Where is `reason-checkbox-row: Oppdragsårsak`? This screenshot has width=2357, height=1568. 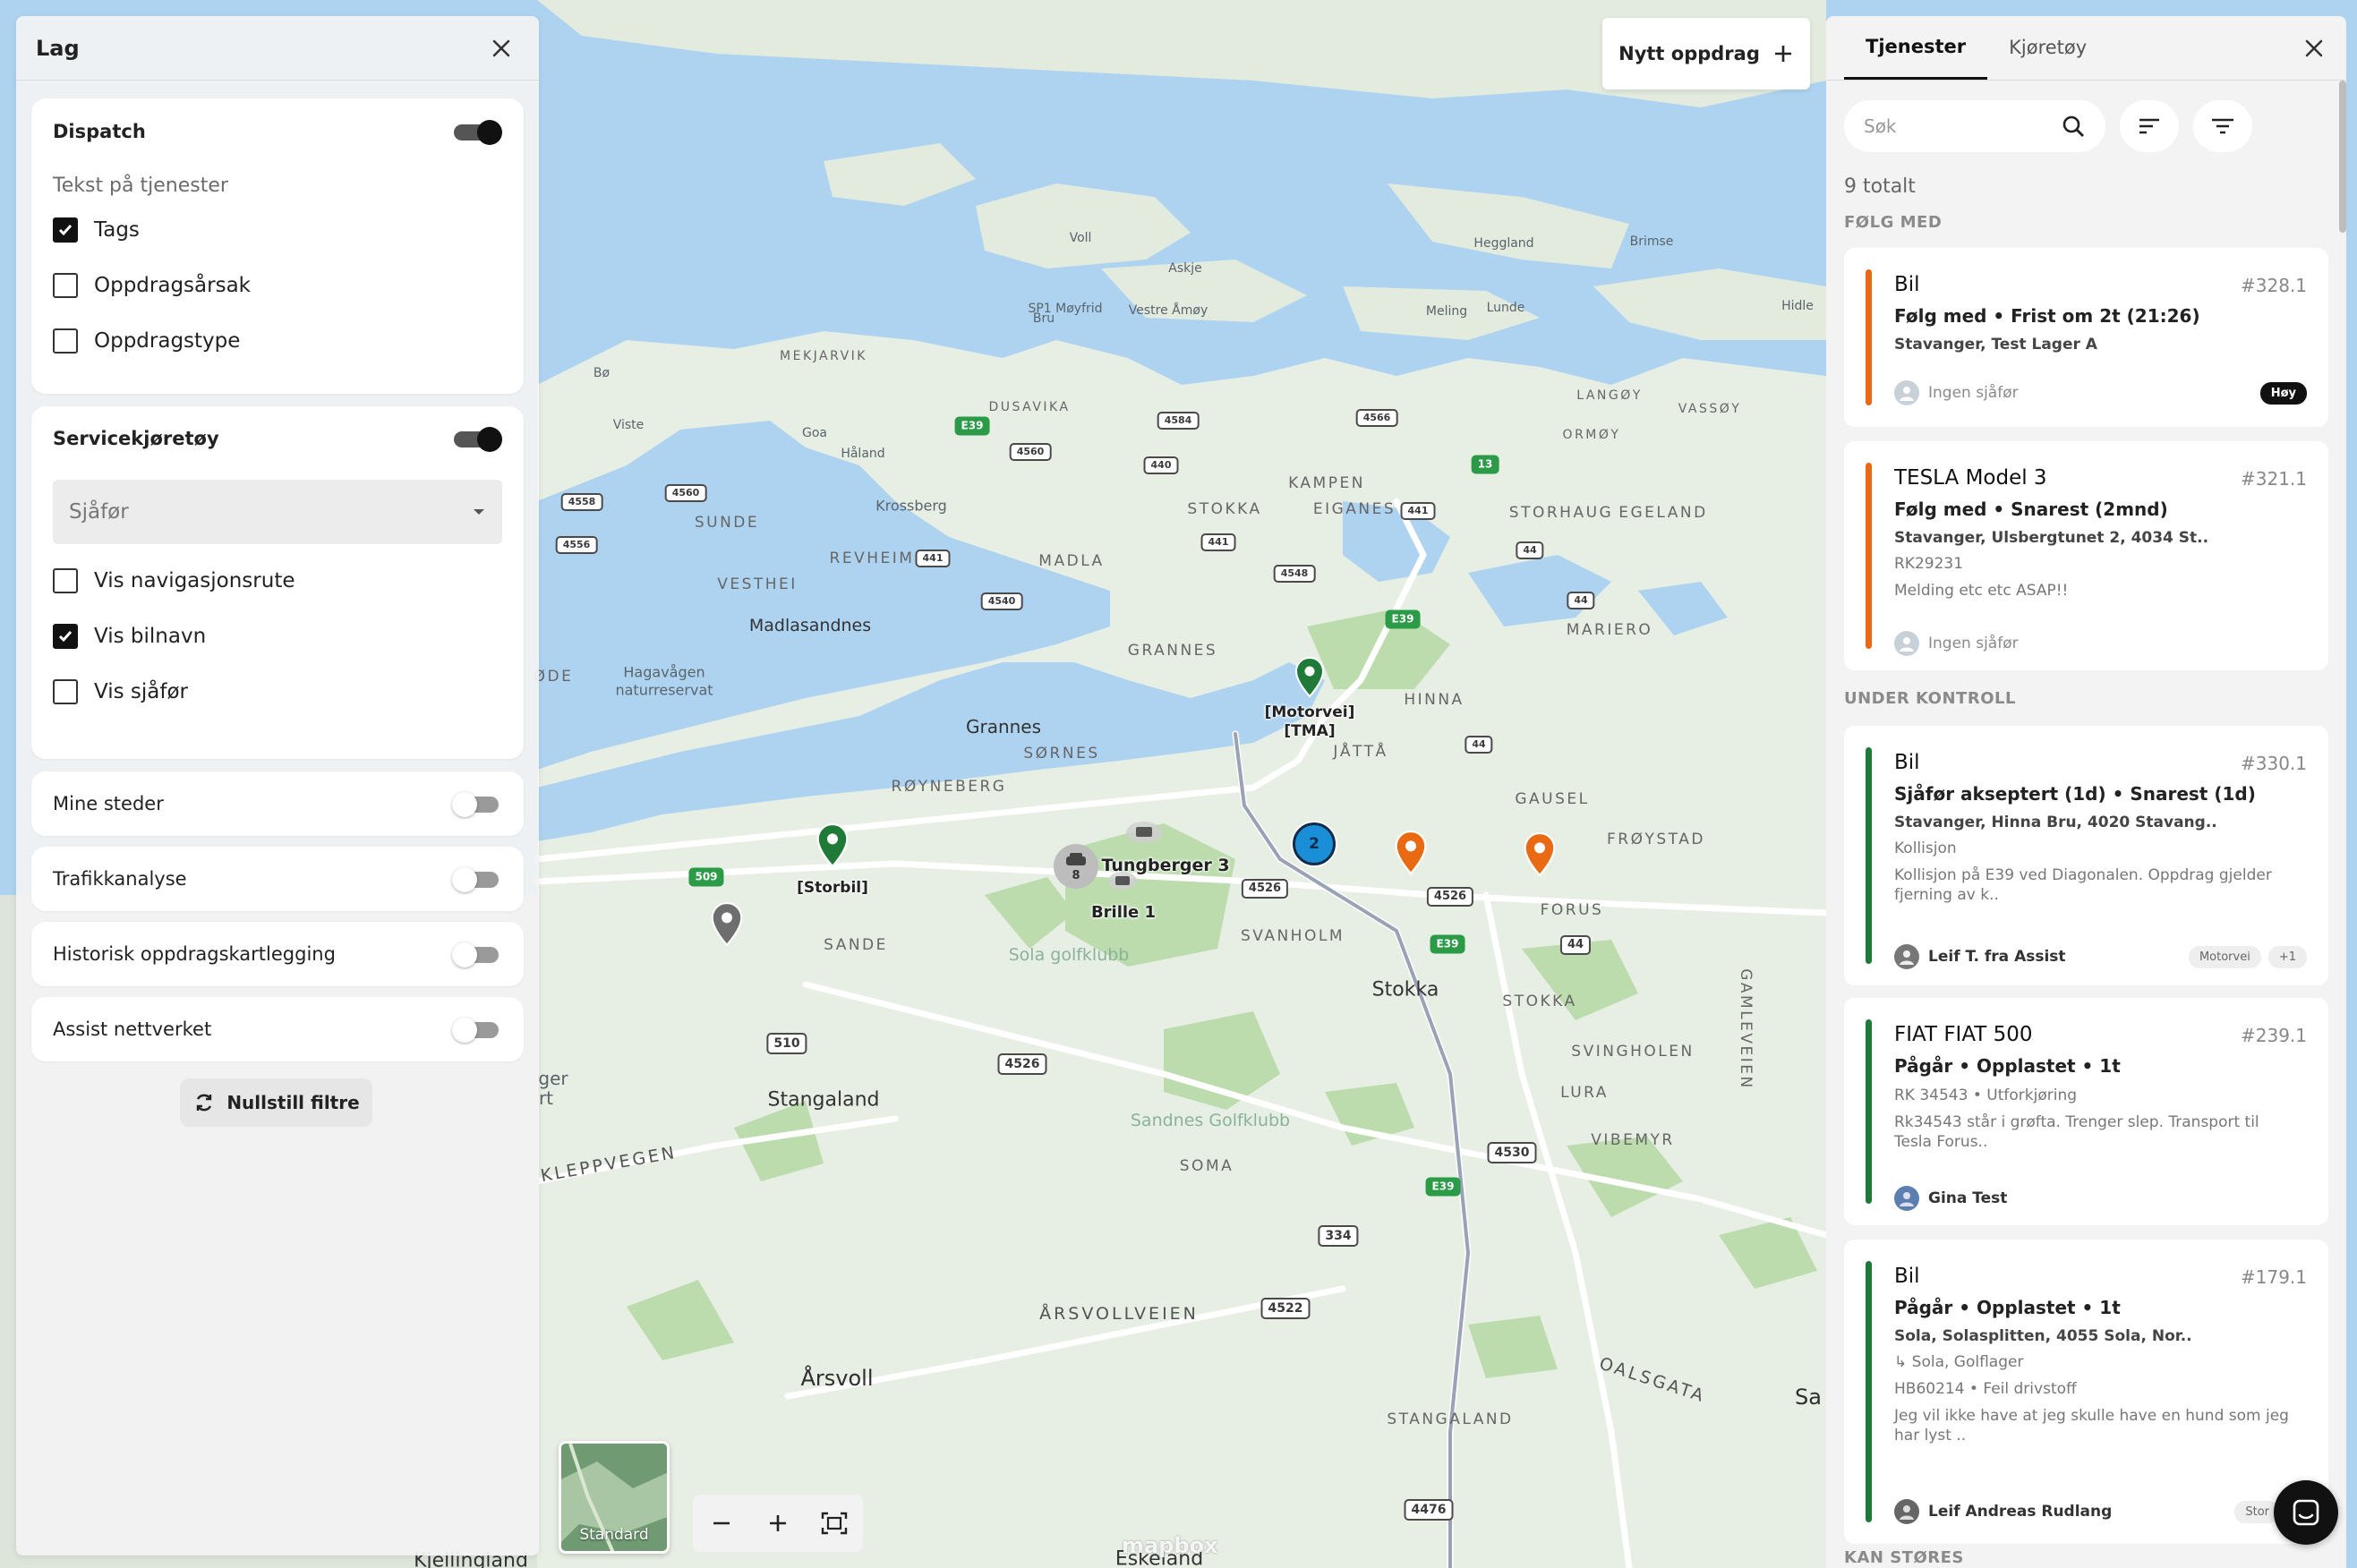
reason-checkbox-row: Oppdragsårsak is located at coordinates (277, 285).